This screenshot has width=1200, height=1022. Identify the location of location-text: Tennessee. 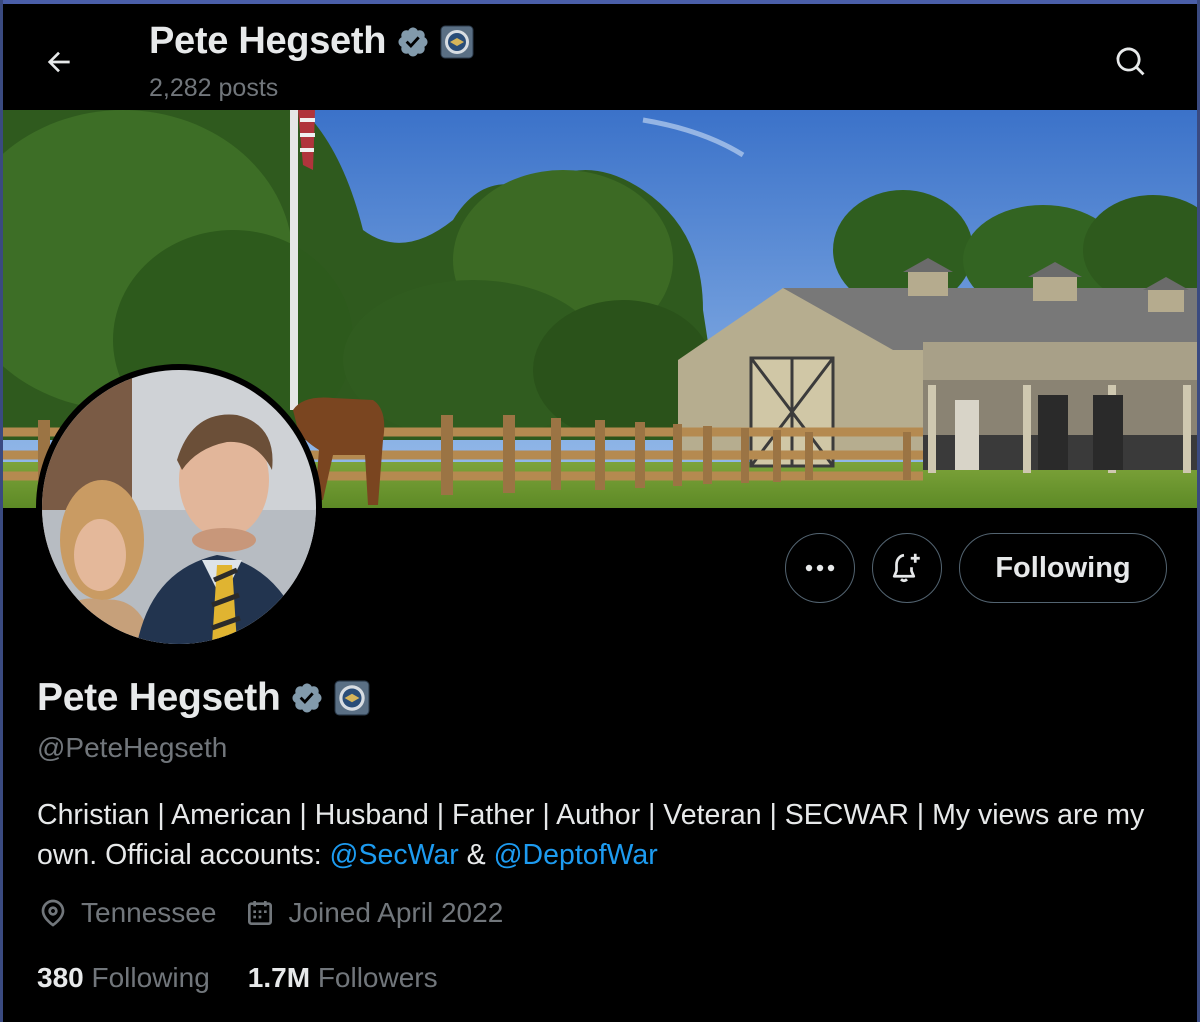
(149, 912).